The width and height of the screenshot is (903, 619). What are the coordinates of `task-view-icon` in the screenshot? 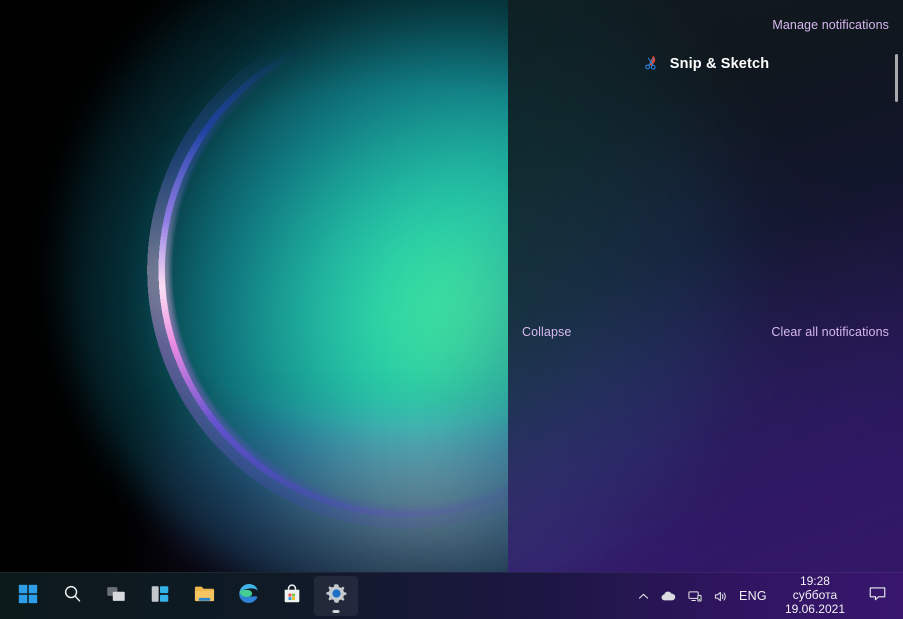 It's located at (116, 596).